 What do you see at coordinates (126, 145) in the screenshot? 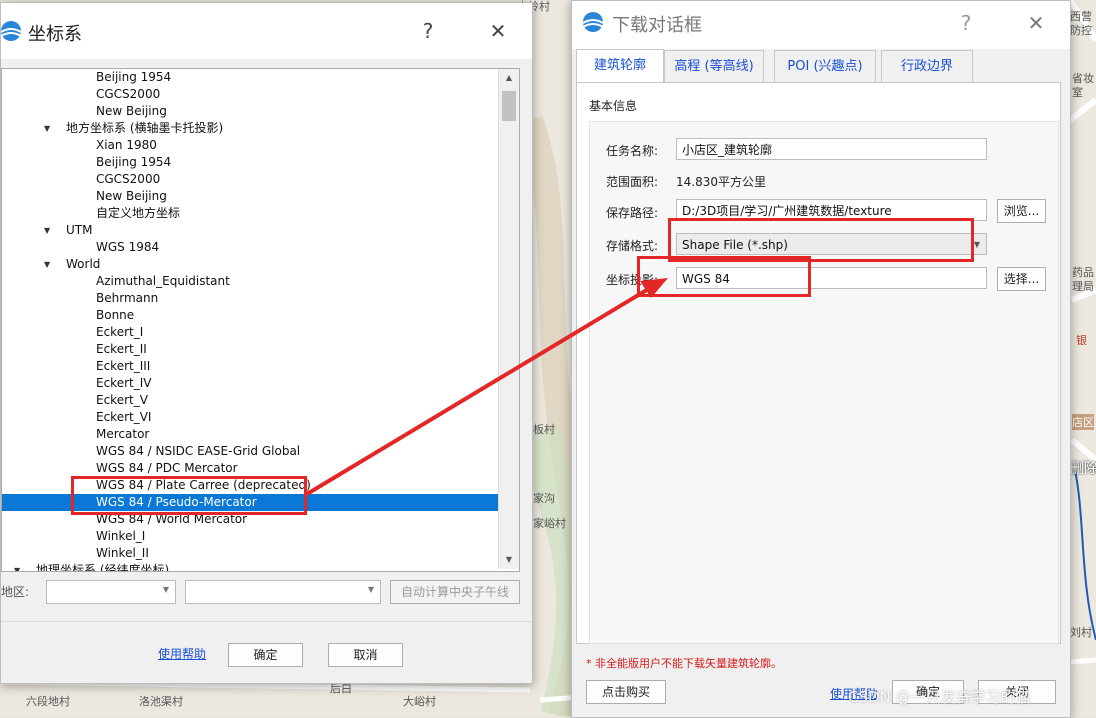
I see `tree-item-label: Xian 1980` at bounding box center [126, 145].